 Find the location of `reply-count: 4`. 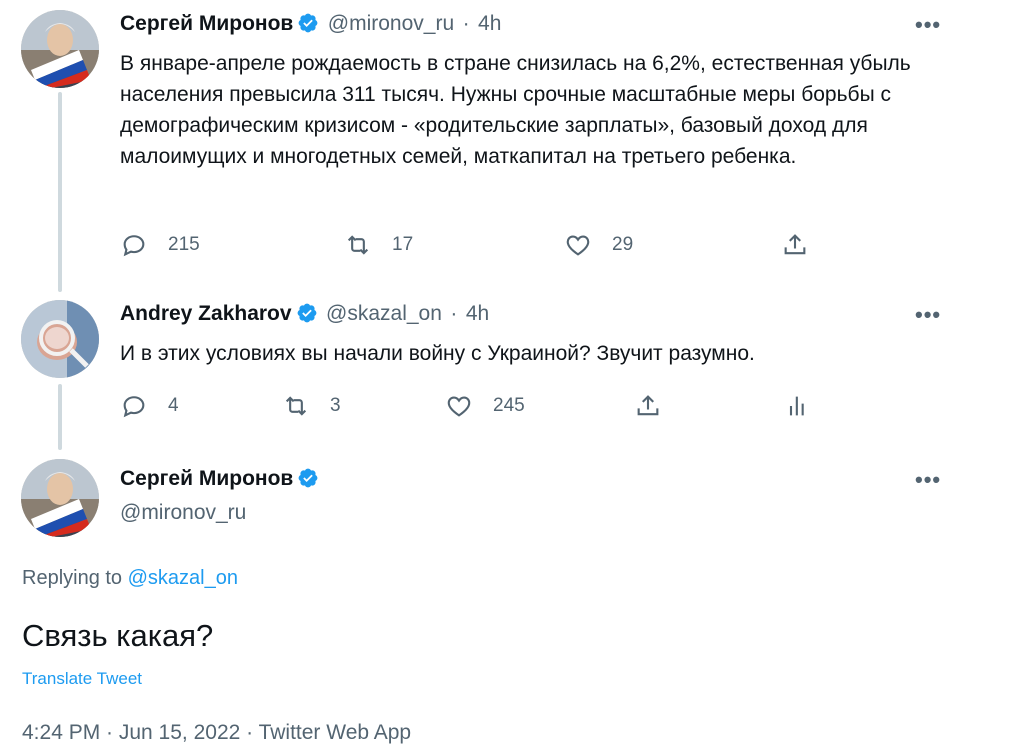

reply-count: 4 is located at coordinates (173, 405).